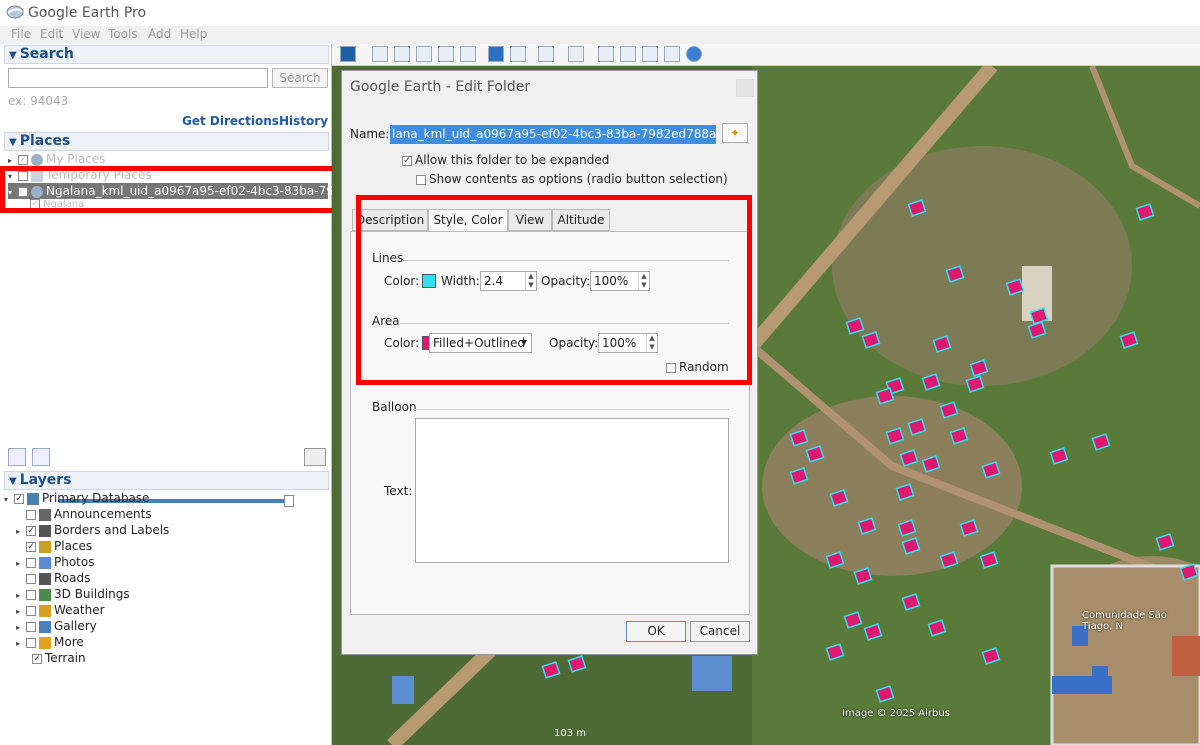 The width and height of the screenshot is (1200, 745). What do you see at coordinates (735, 133) in the screenshot?
I see `pushpin-icon: ✦` at bounding box center [735, 133].